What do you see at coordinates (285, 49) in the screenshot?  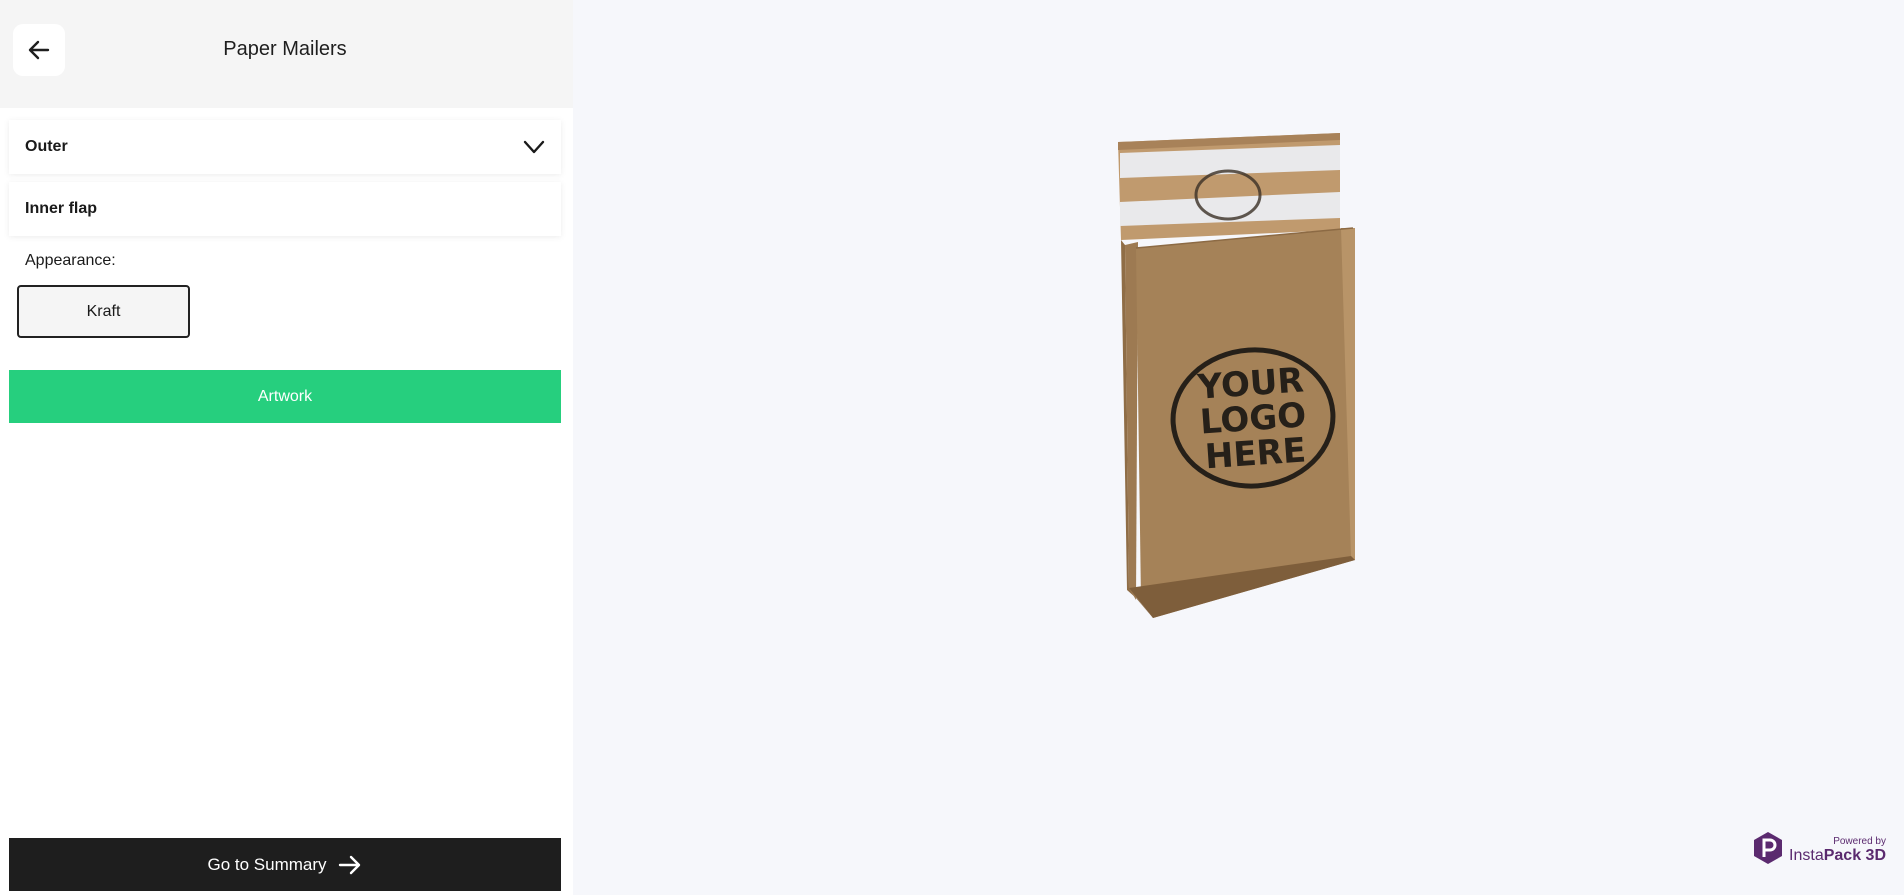 I see `page-title: Paper Mailers` at bounding box center [285, 49].